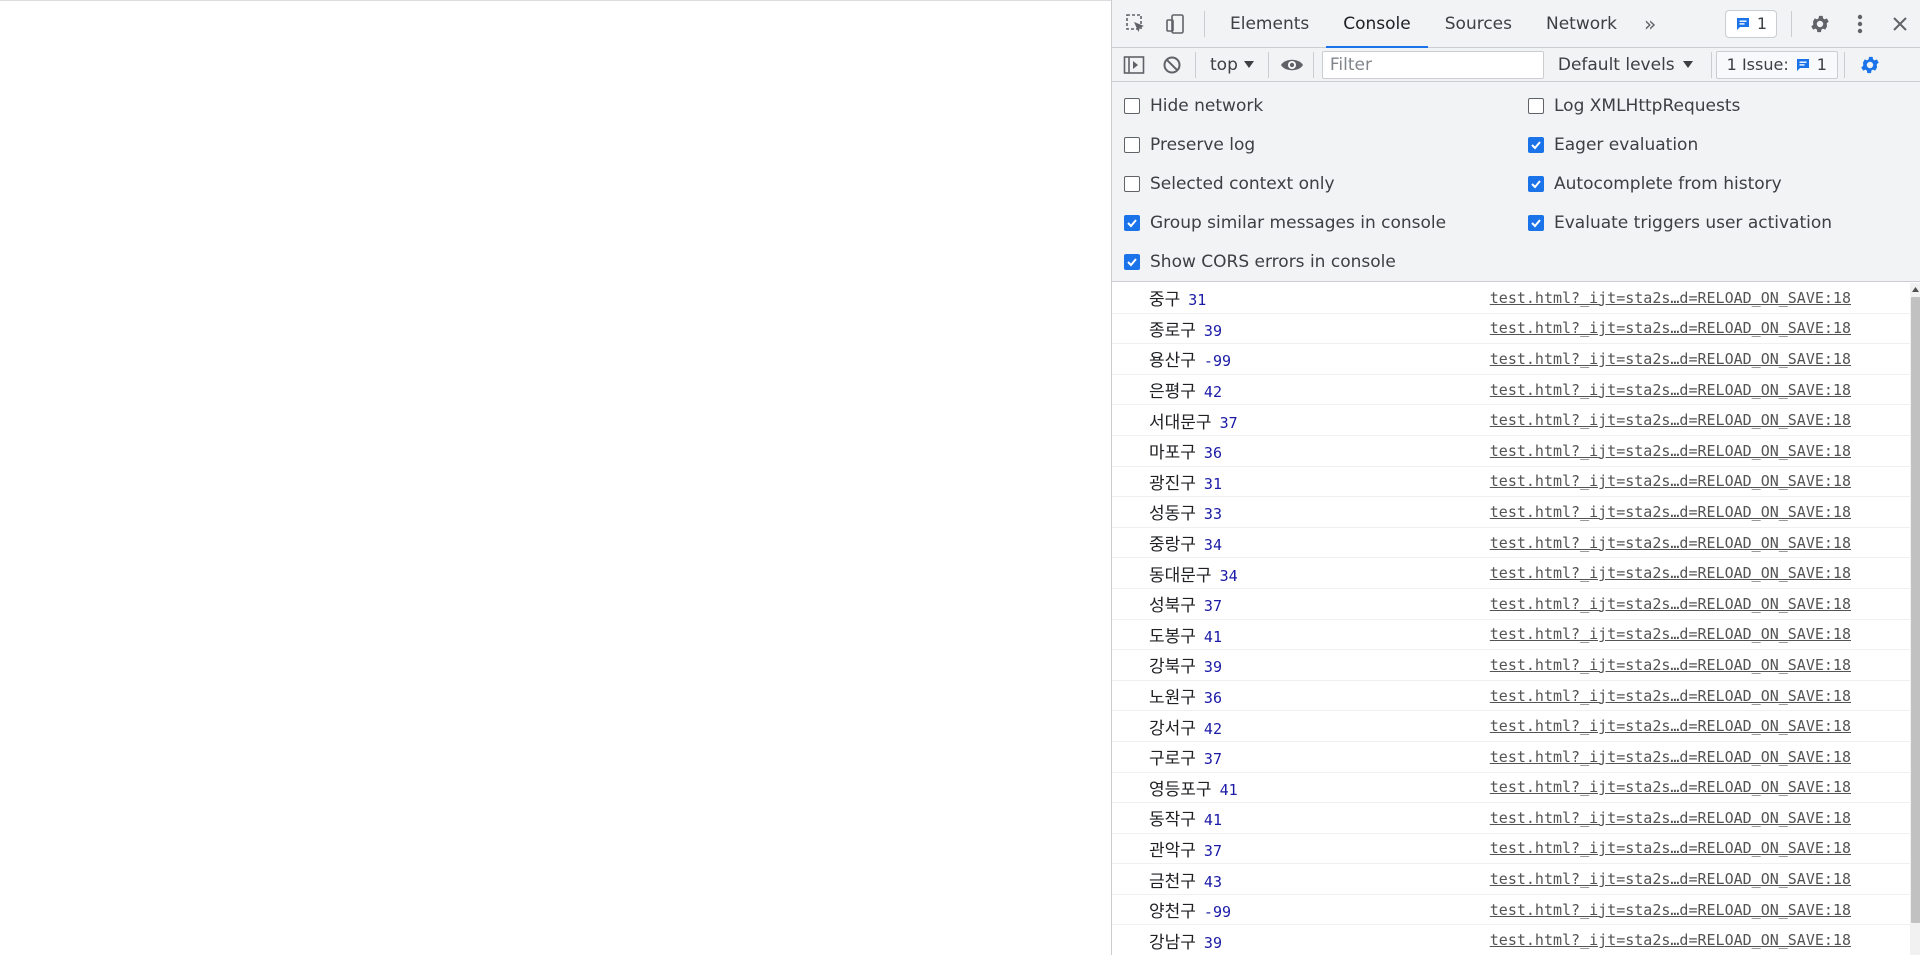 The height and width of the screenshot is (955, 1920). Describe the element at coordinates (1172, 392) in the screenshot. I see `message-label: 은평구` at that location.